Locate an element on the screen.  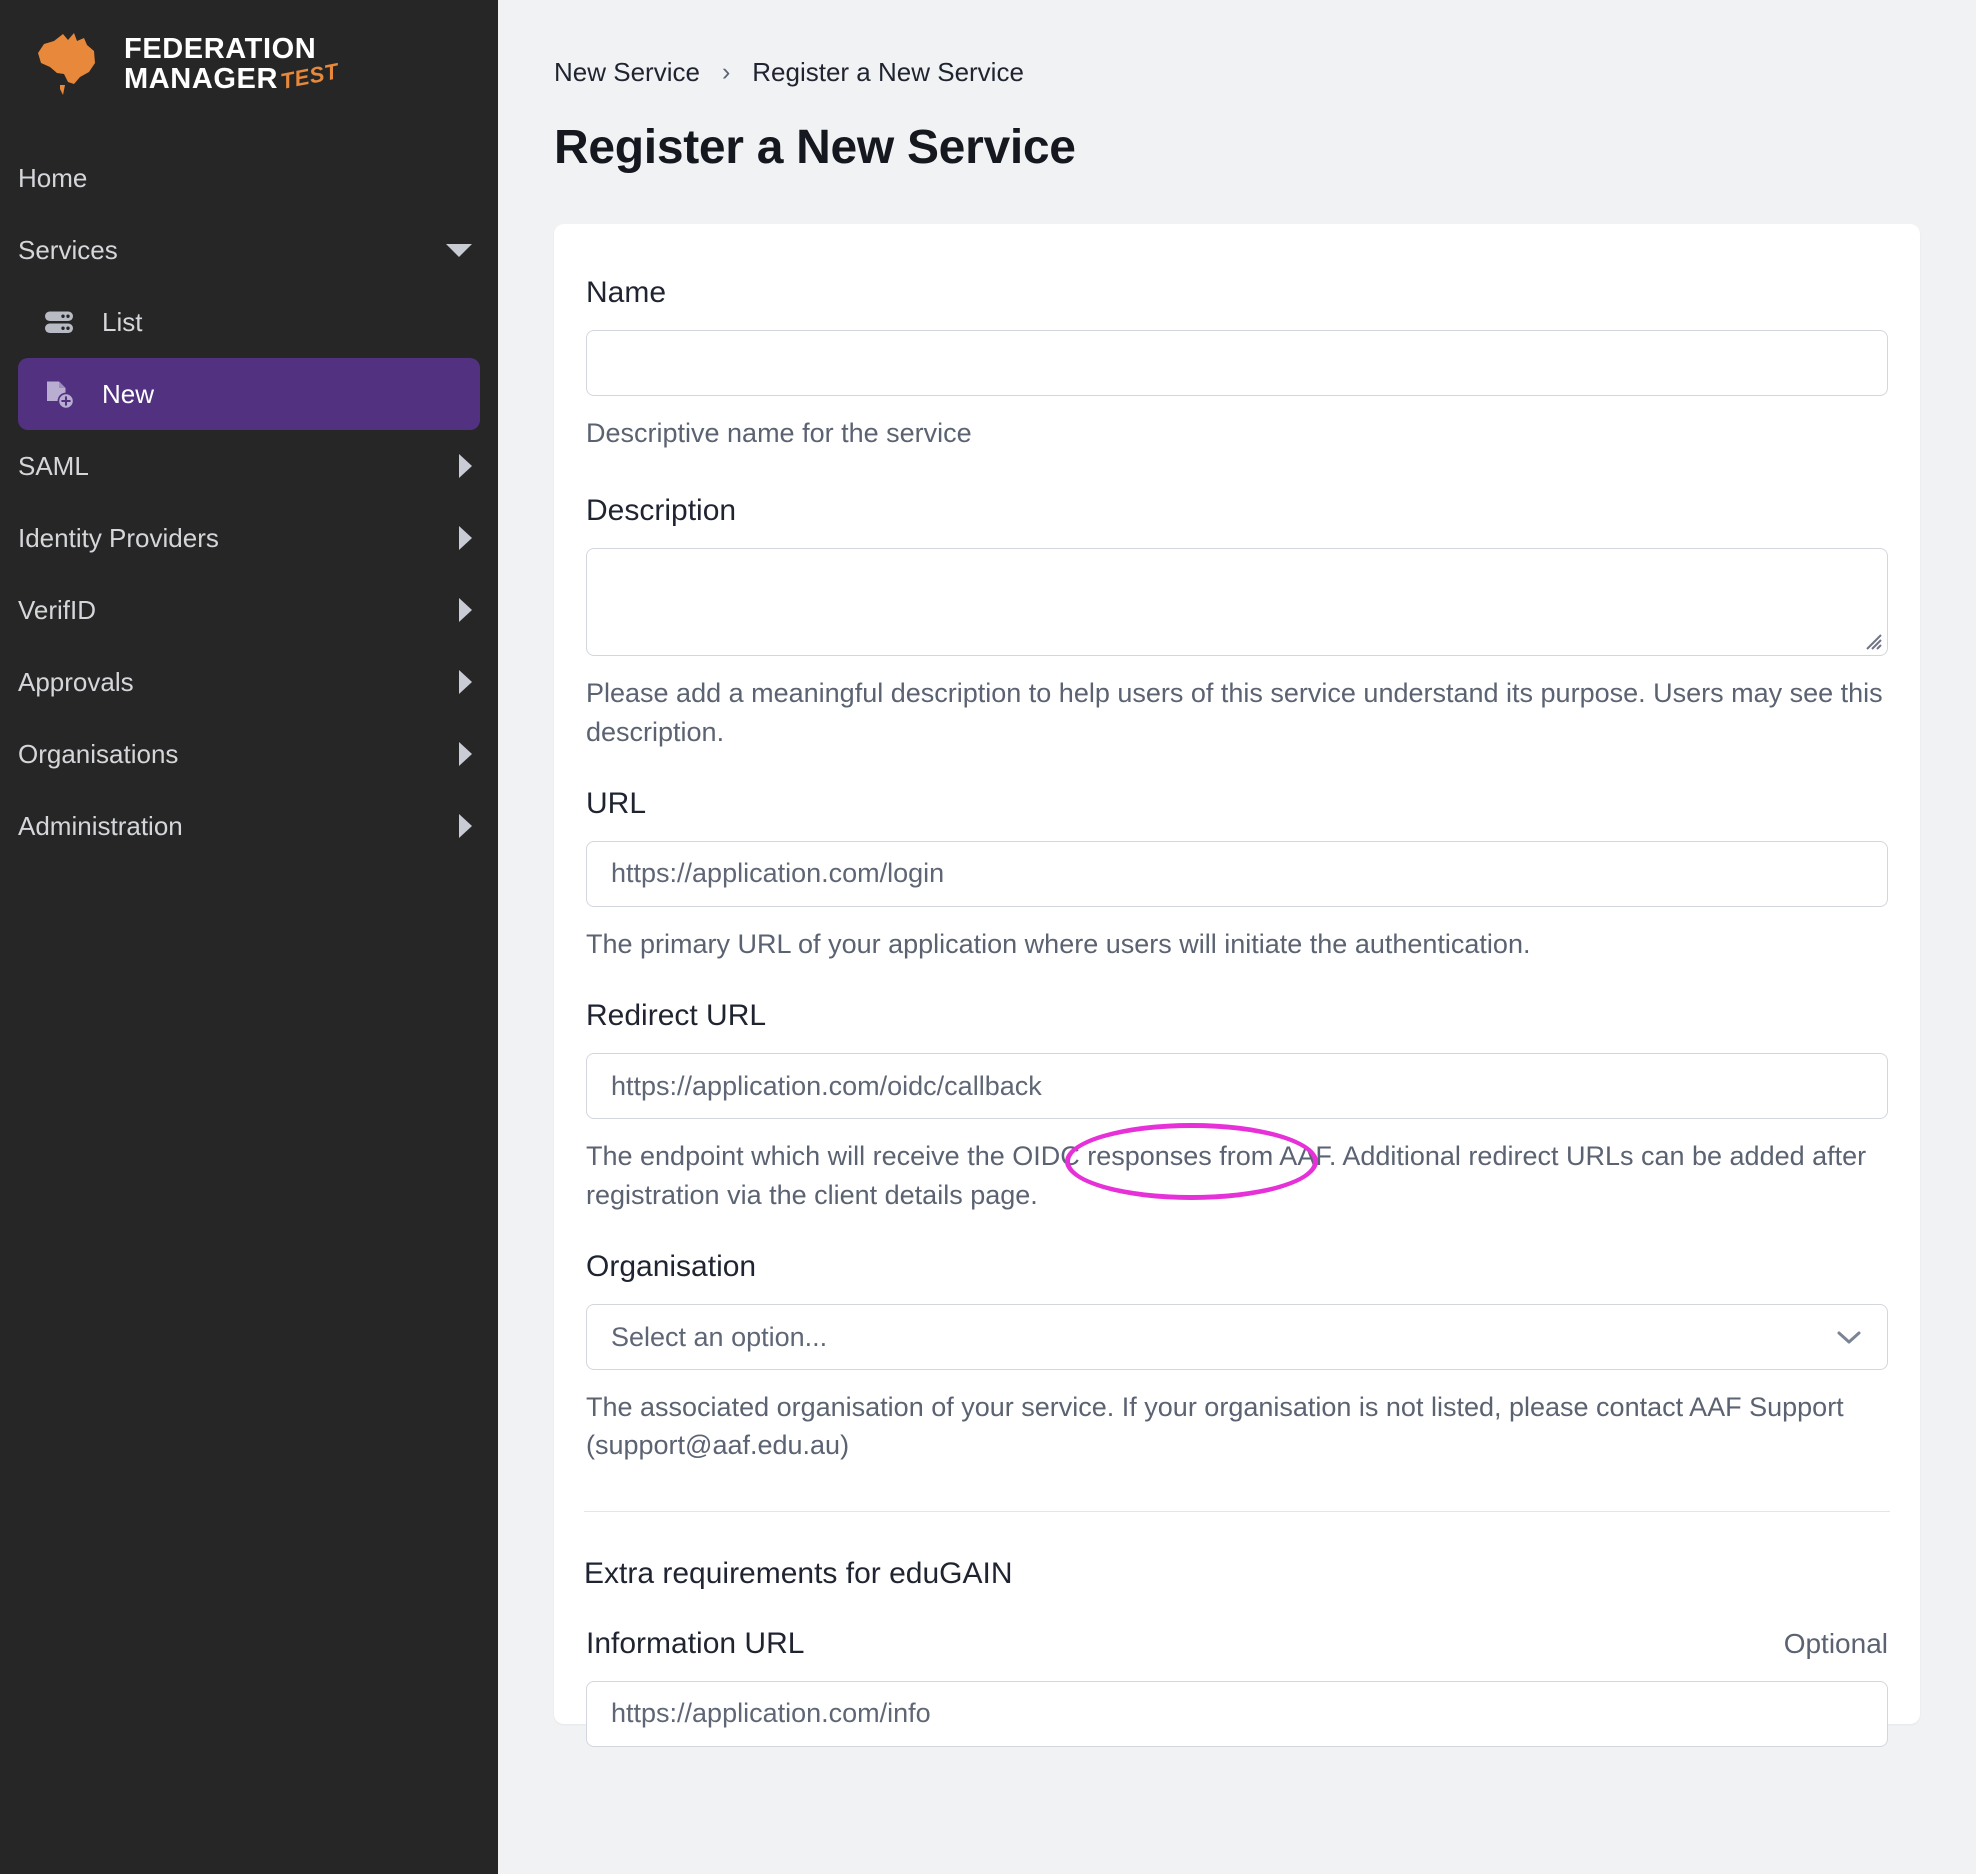
sidebar-item-approvals: Approvals is located at coordinates (249, 682).